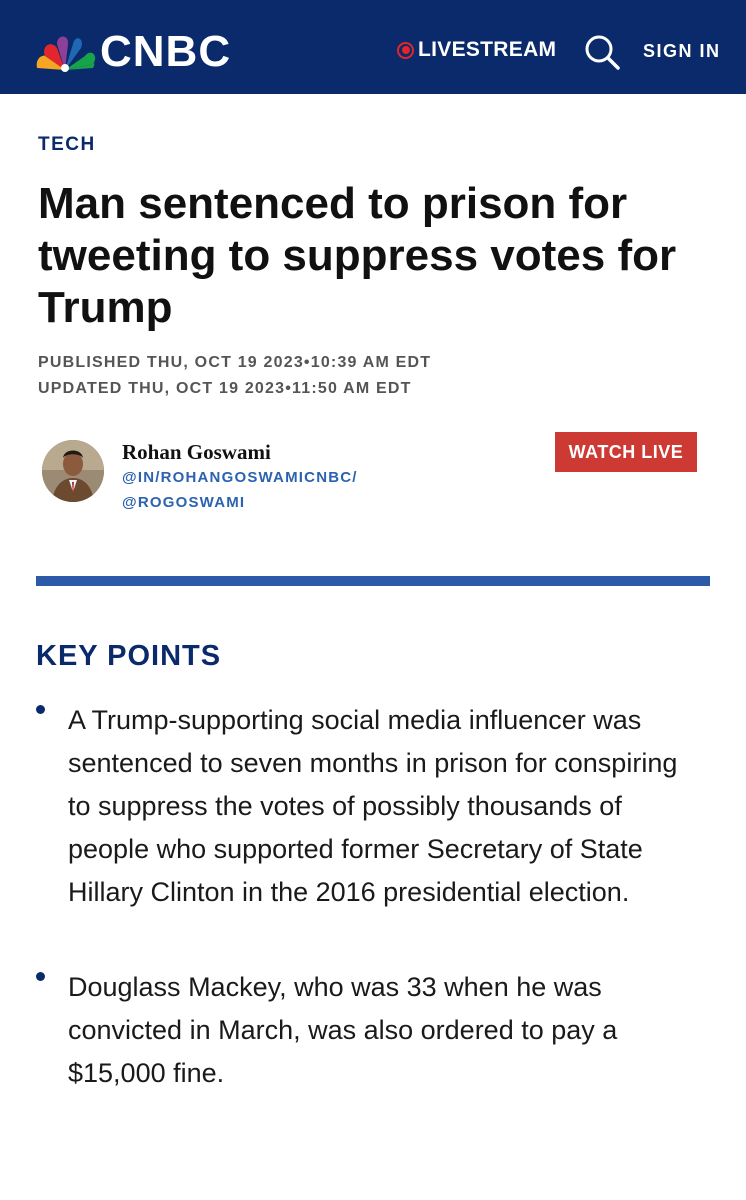 This screenshot has height=1200, width=746. Describe the element at coordinates (66, 54) in the screenshot. I see `peacock-logo-icon` at that location.